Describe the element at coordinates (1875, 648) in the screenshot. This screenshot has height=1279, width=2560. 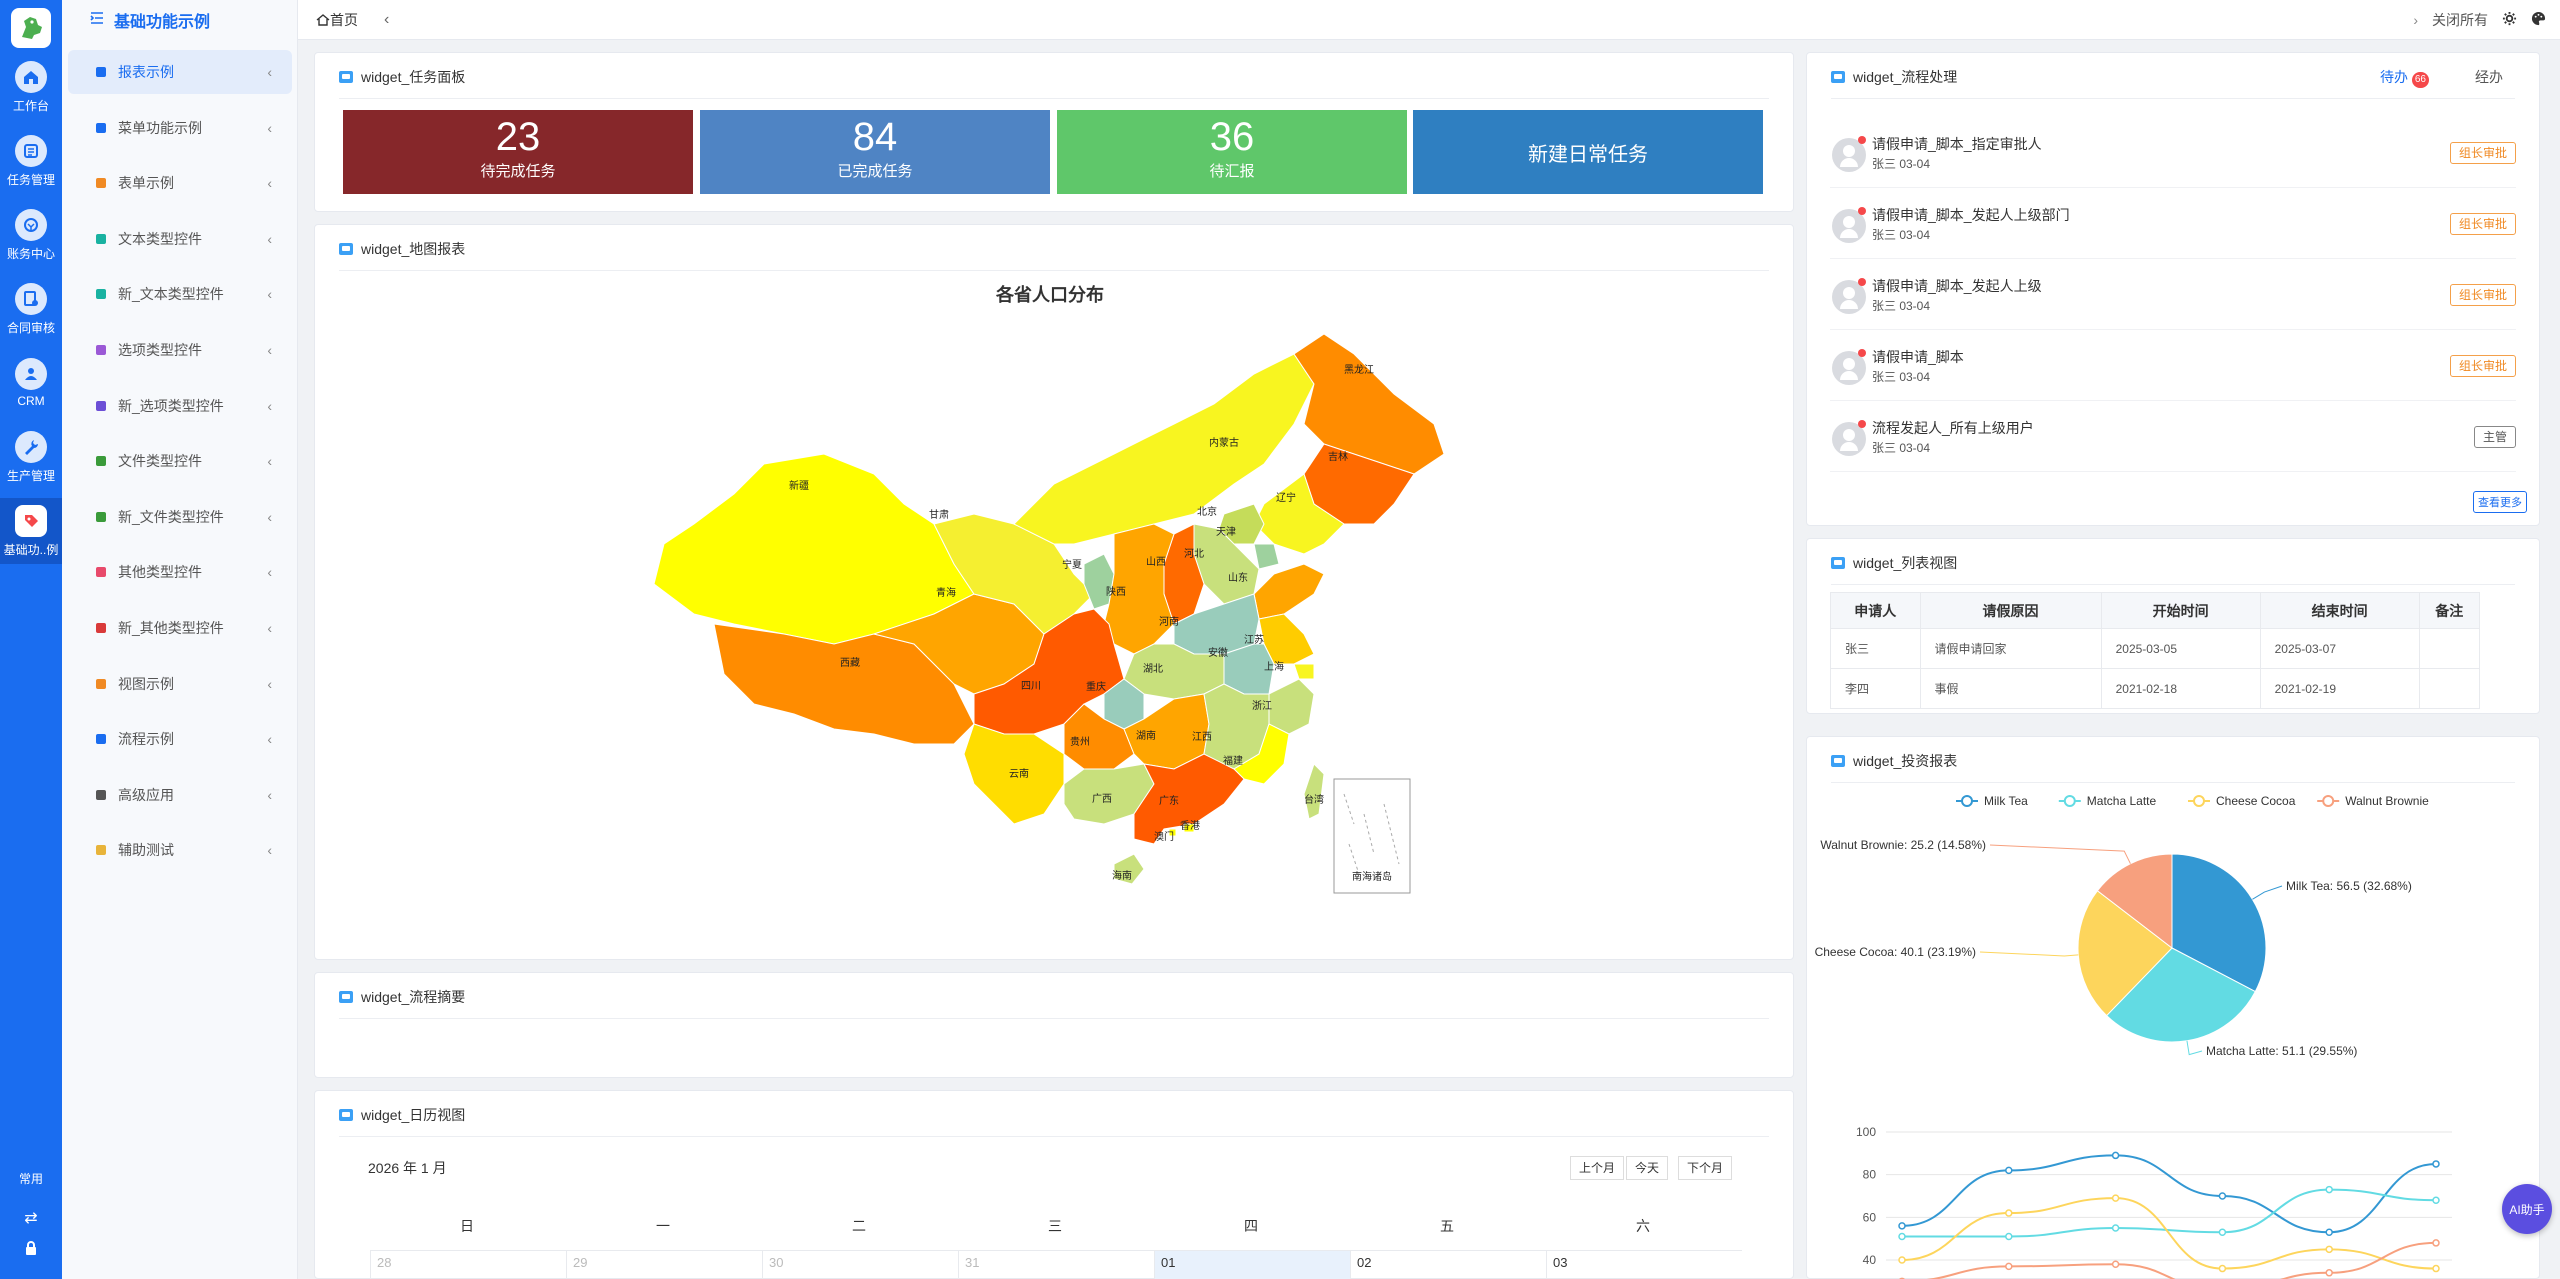
I see `table-cell: 张三` at that location.